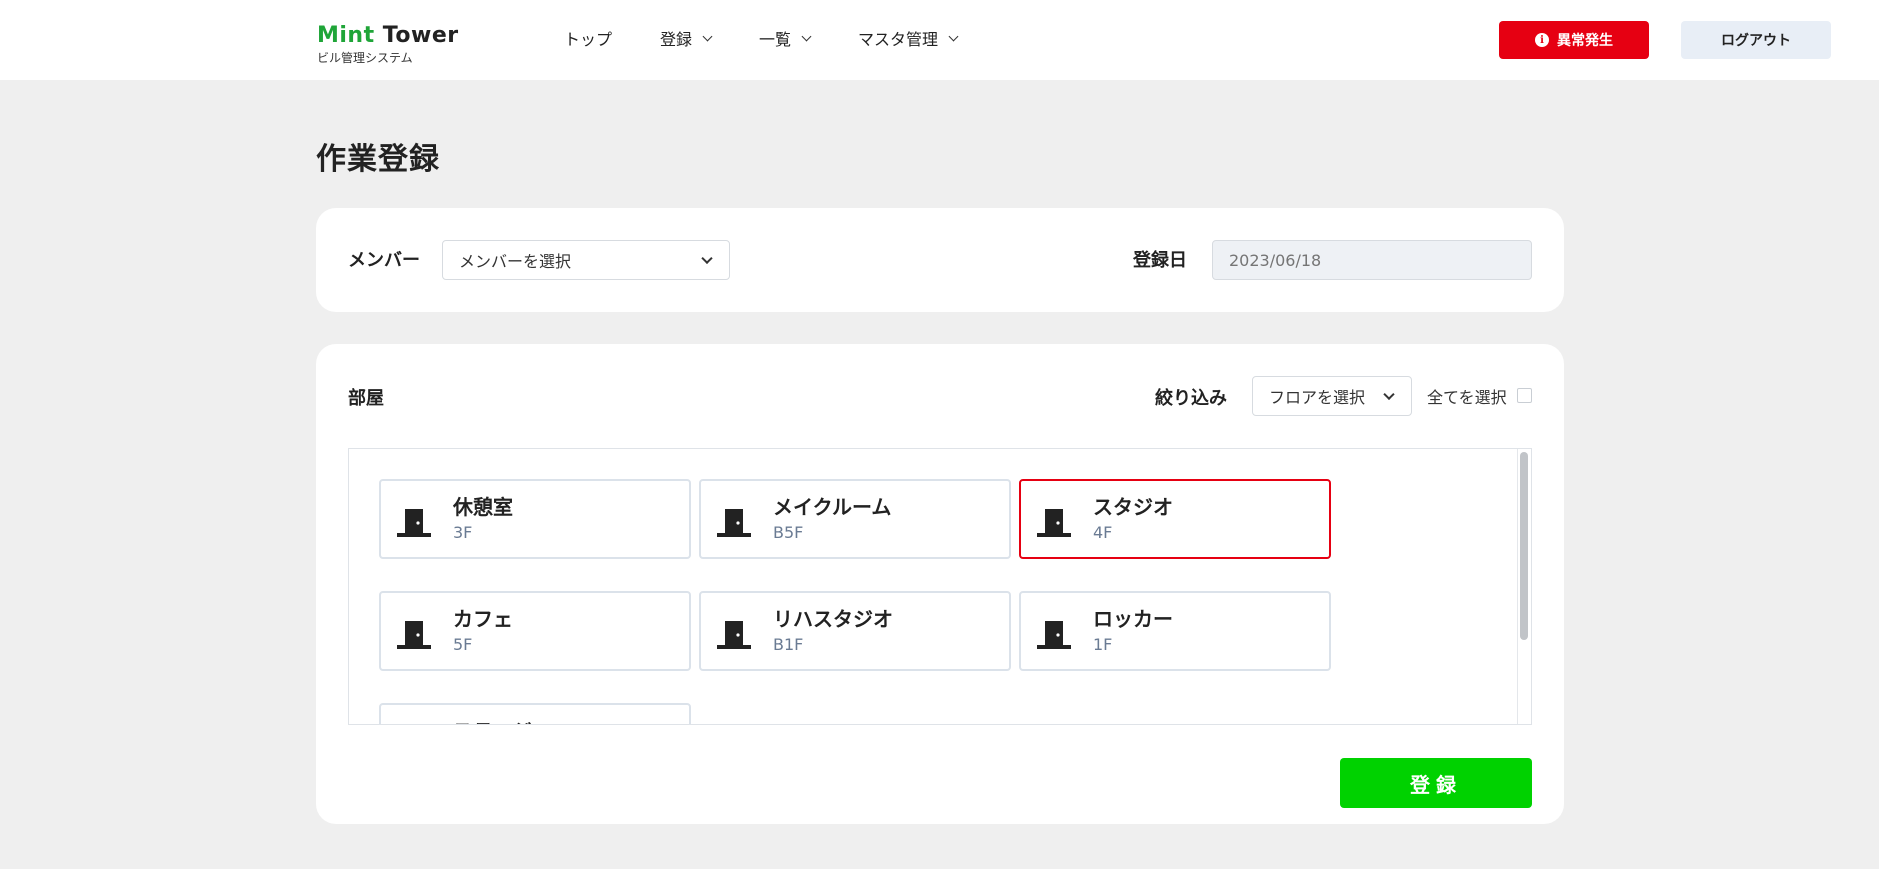  I want to click on room-card-item: ロッカー 1F, so click(1175, 631).